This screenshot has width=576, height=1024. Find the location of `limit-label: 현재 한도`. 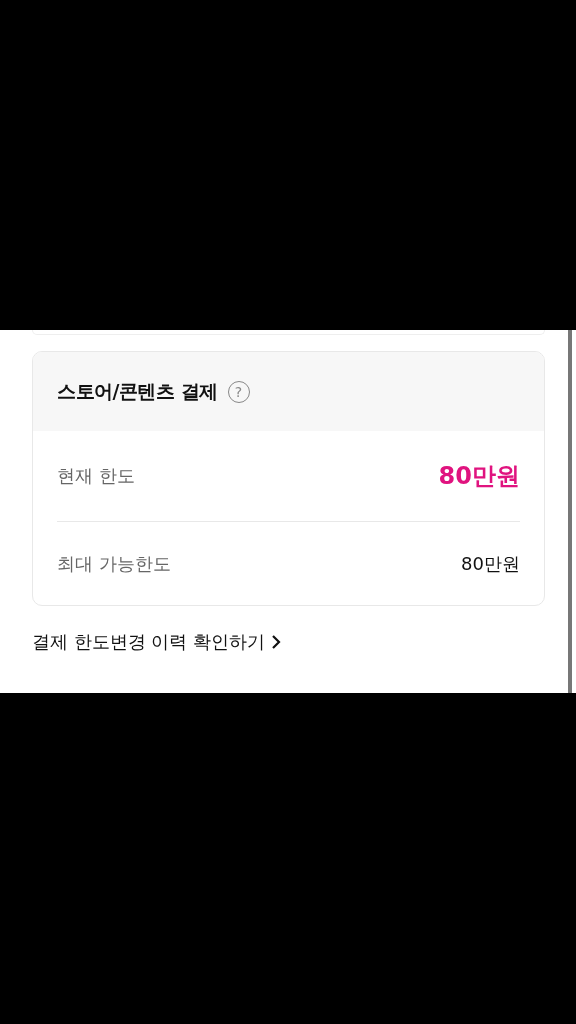

limit-label: 현재 한도 is located at coordinates (96, 476).